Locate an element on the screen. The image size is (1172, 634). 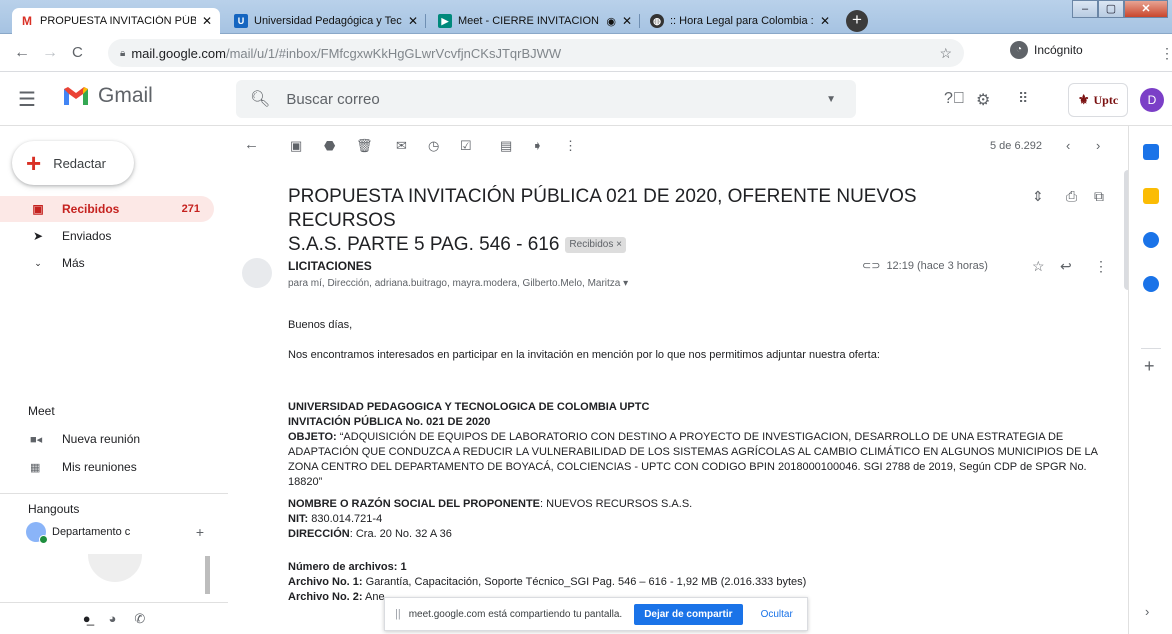
get-addons-icon: + is located at coordinates (1149, 366).